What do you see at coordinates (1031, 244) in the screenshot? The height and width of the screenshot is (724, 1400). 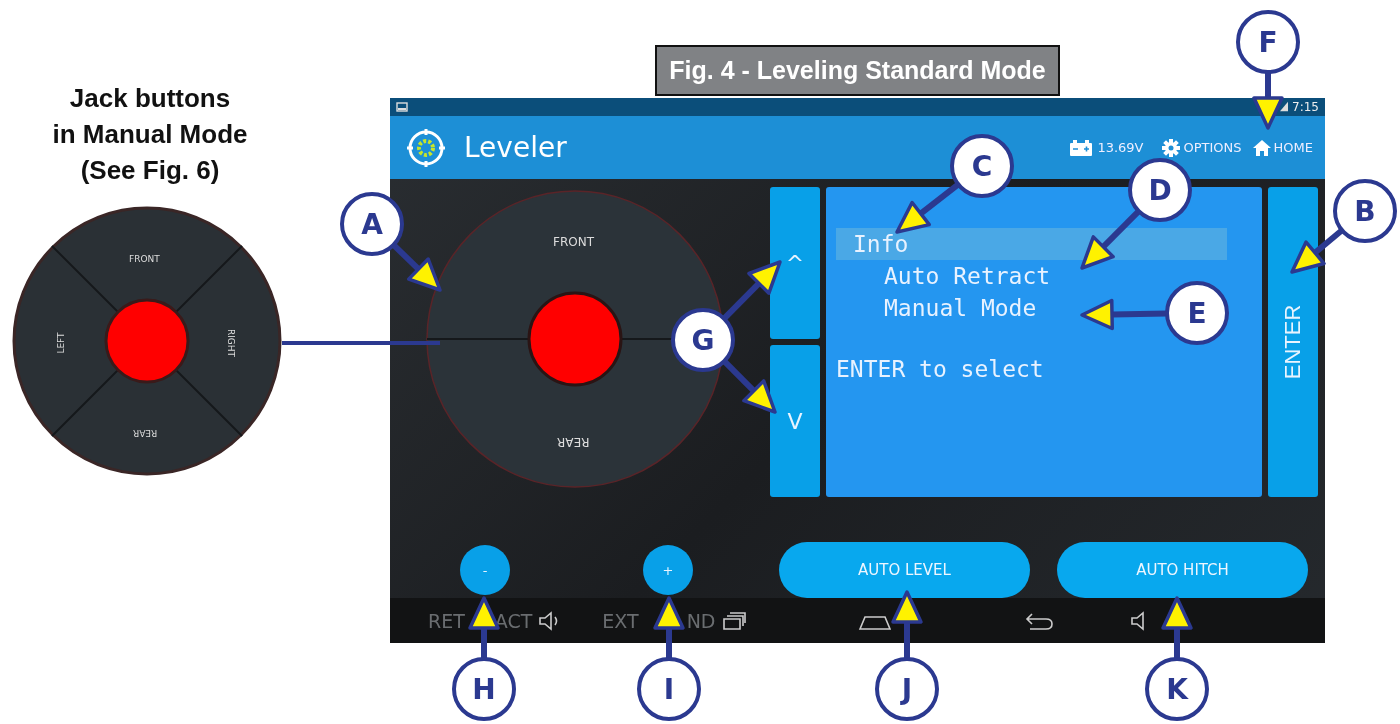 I see `menu-item: Info` at bounding box center [1031, 244].